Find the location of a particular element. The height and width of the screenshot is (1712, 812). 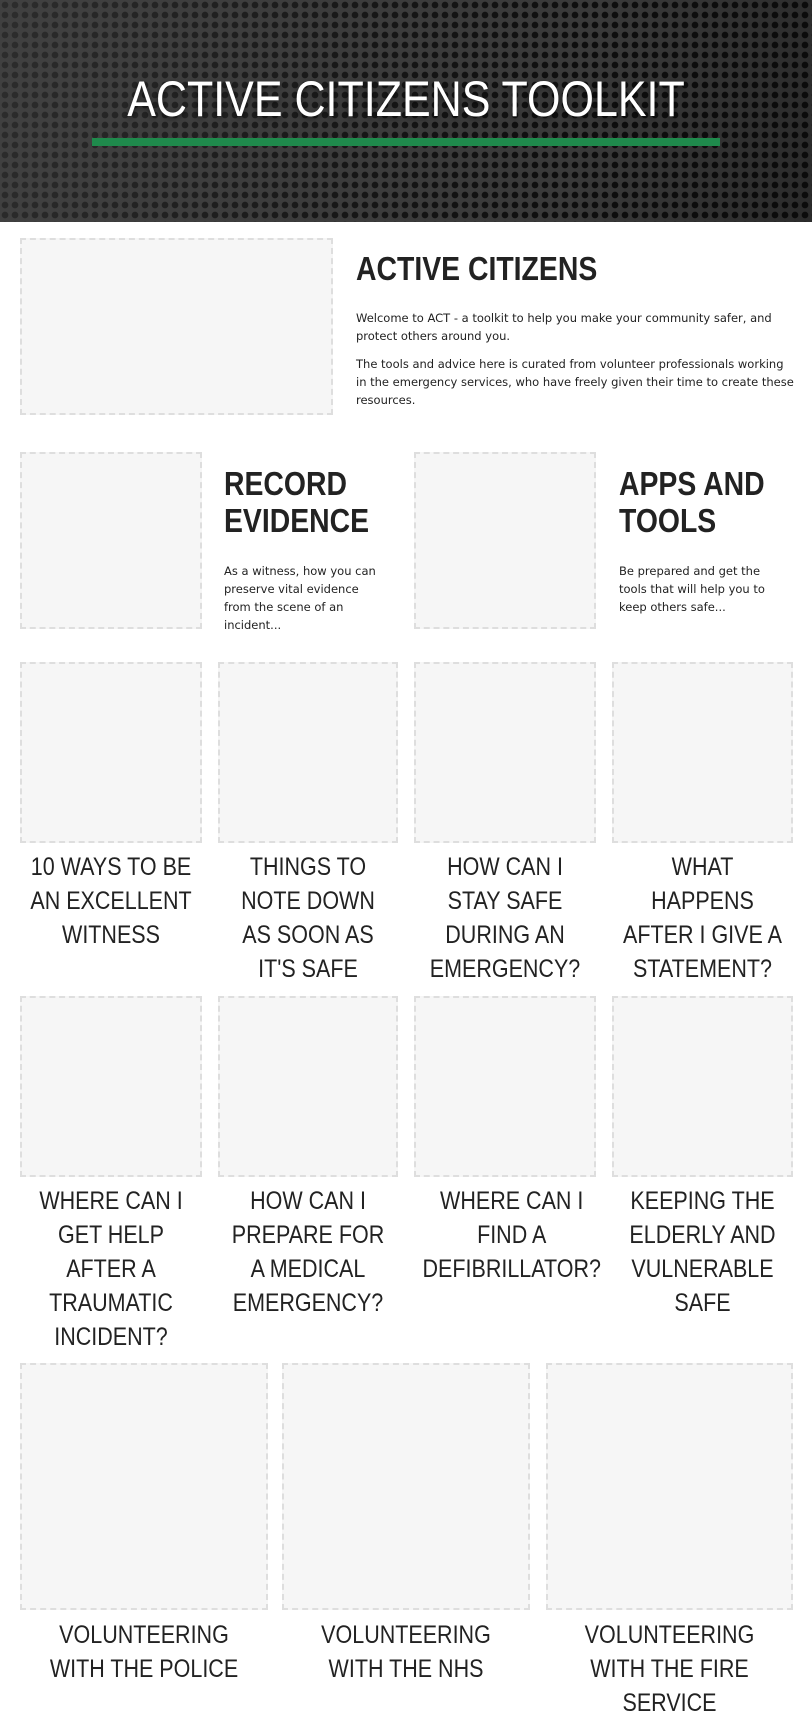

intro-image is located at coordinates (176, 326).